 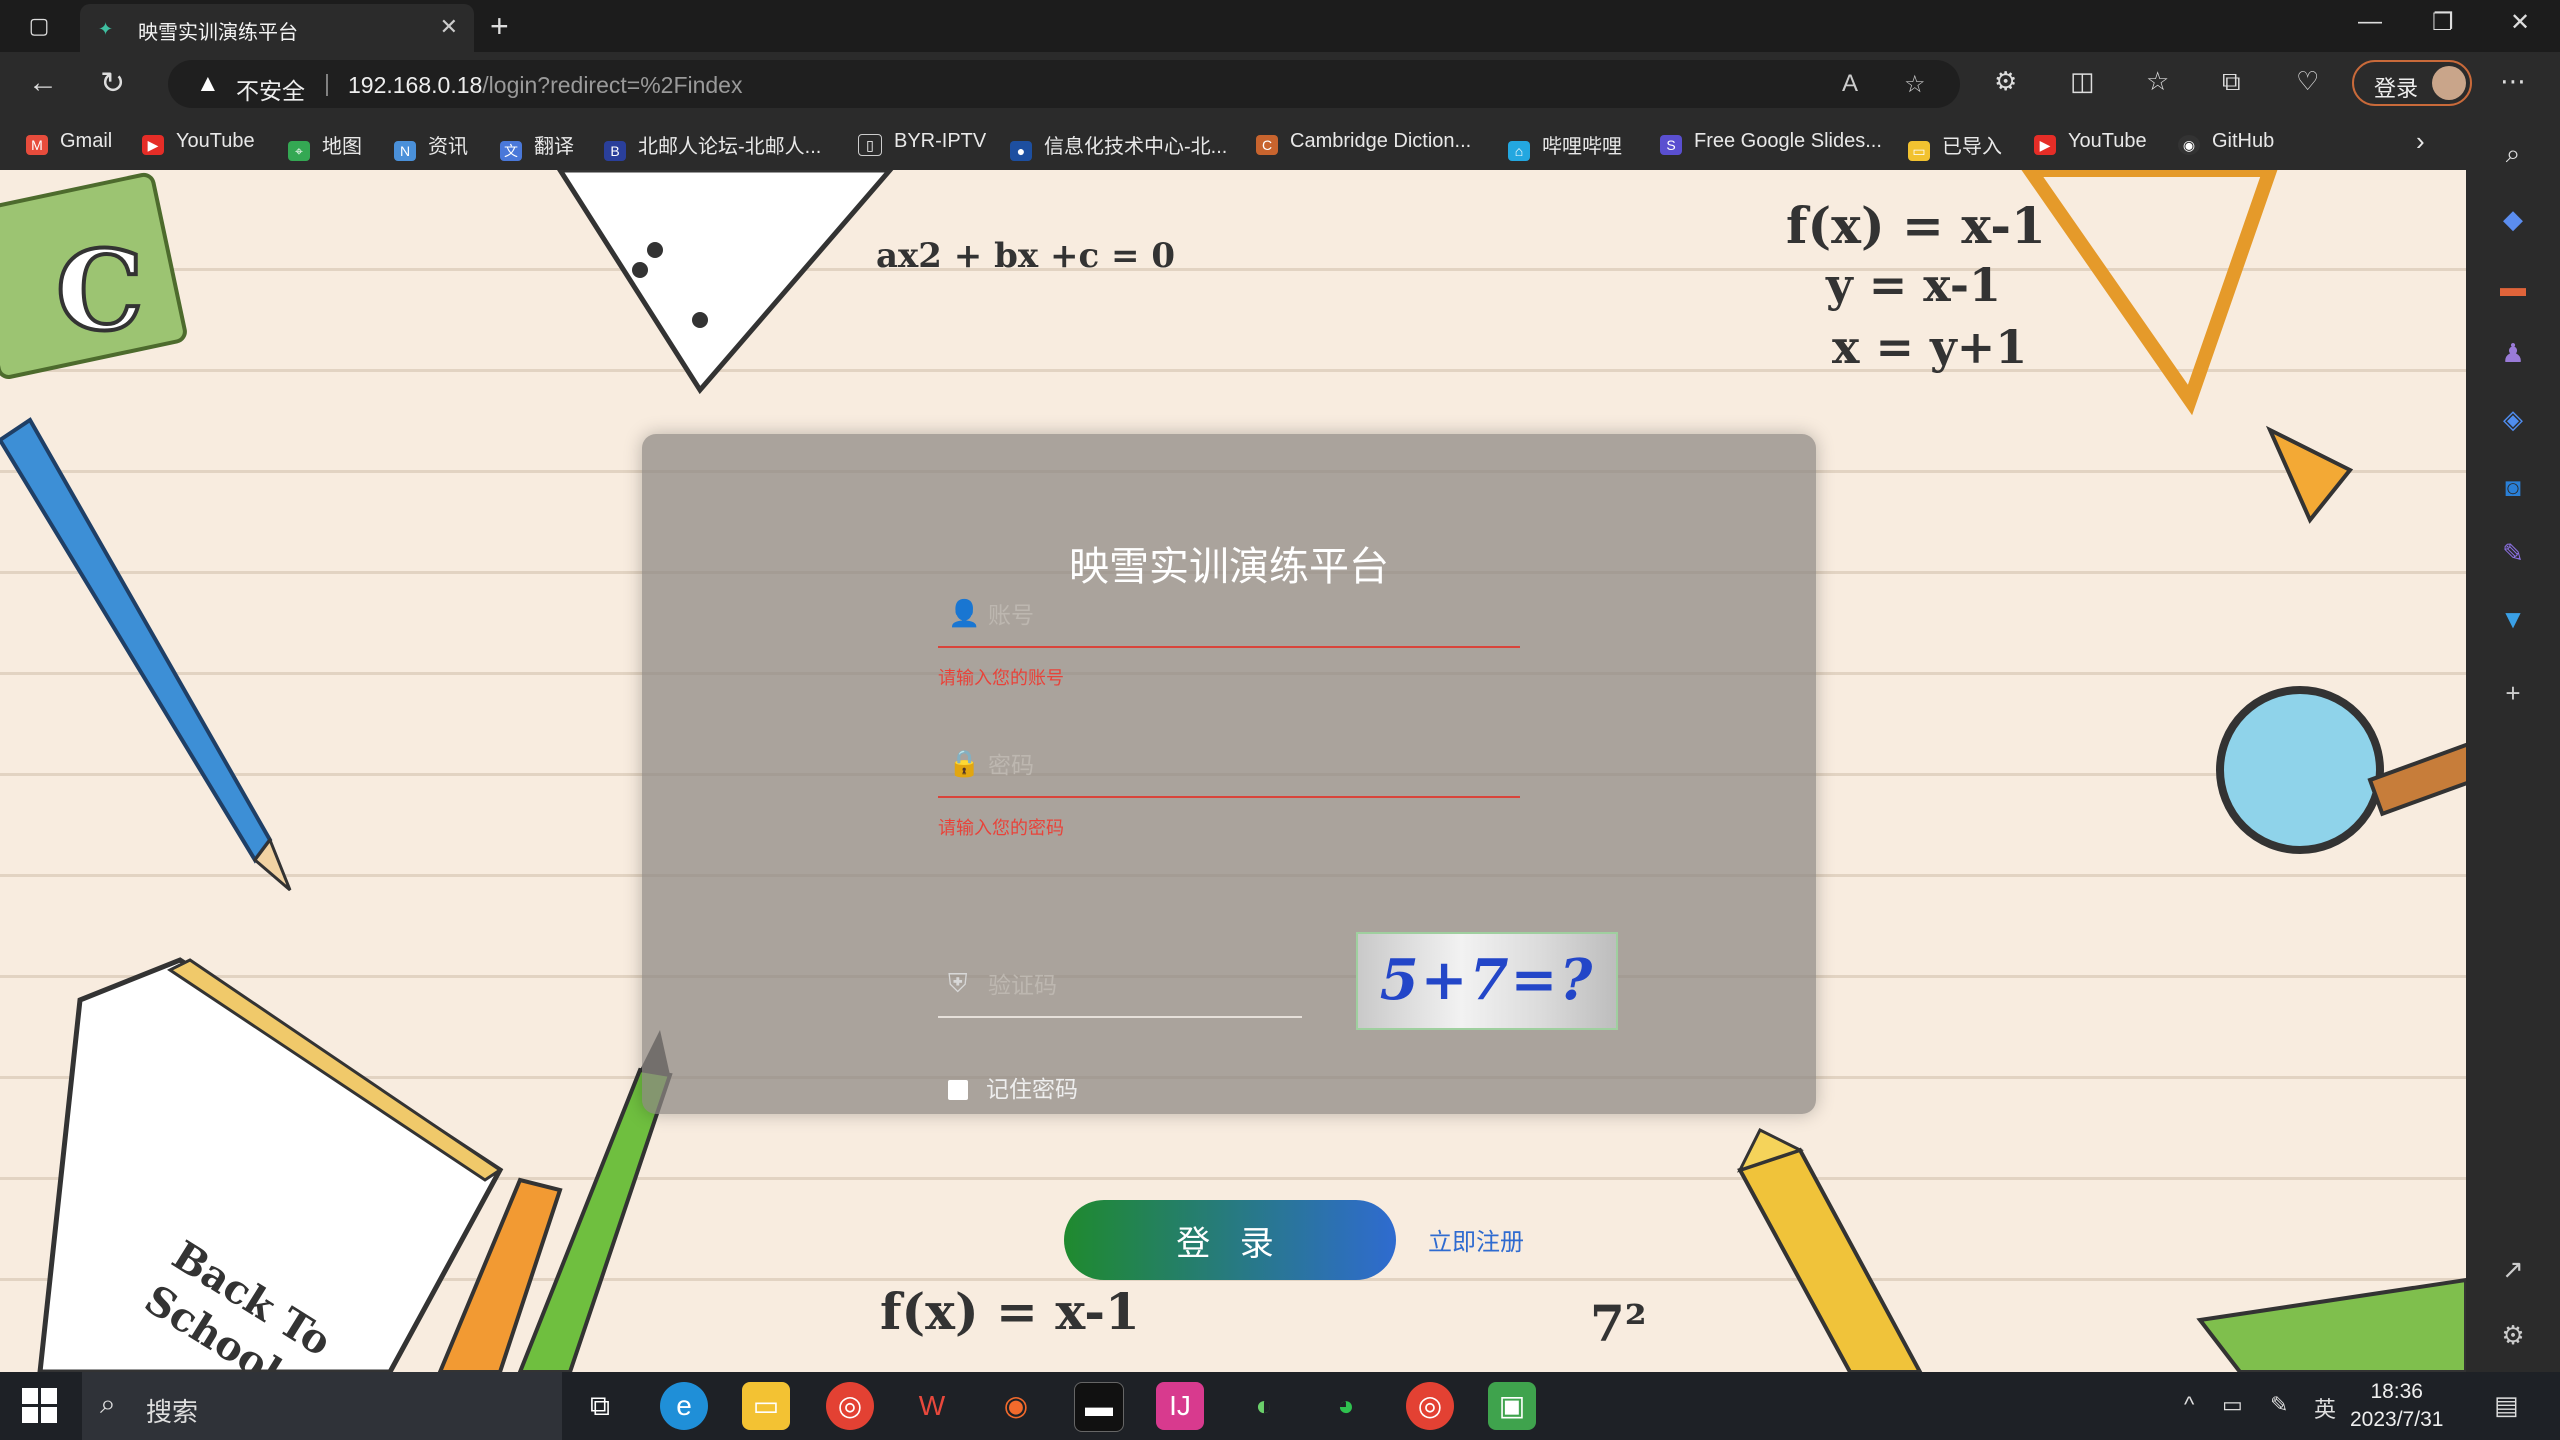 I want to click on terminal-icon: ▬, so click(x=1099, y=1407).